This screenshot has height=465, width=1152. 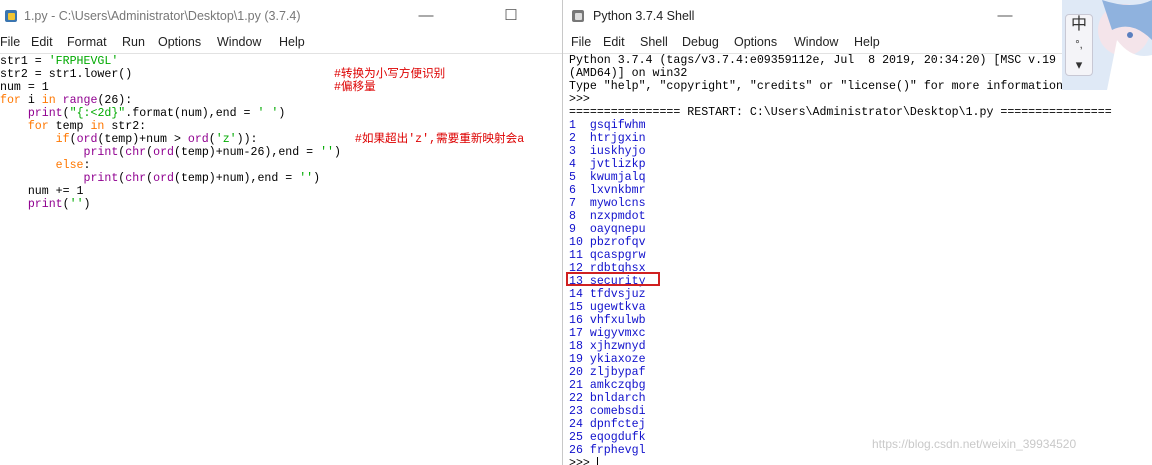 What do you see at coordinates (597, 461) in the screenshot?
I see `text-cursor` at bounding box center [597, 461].